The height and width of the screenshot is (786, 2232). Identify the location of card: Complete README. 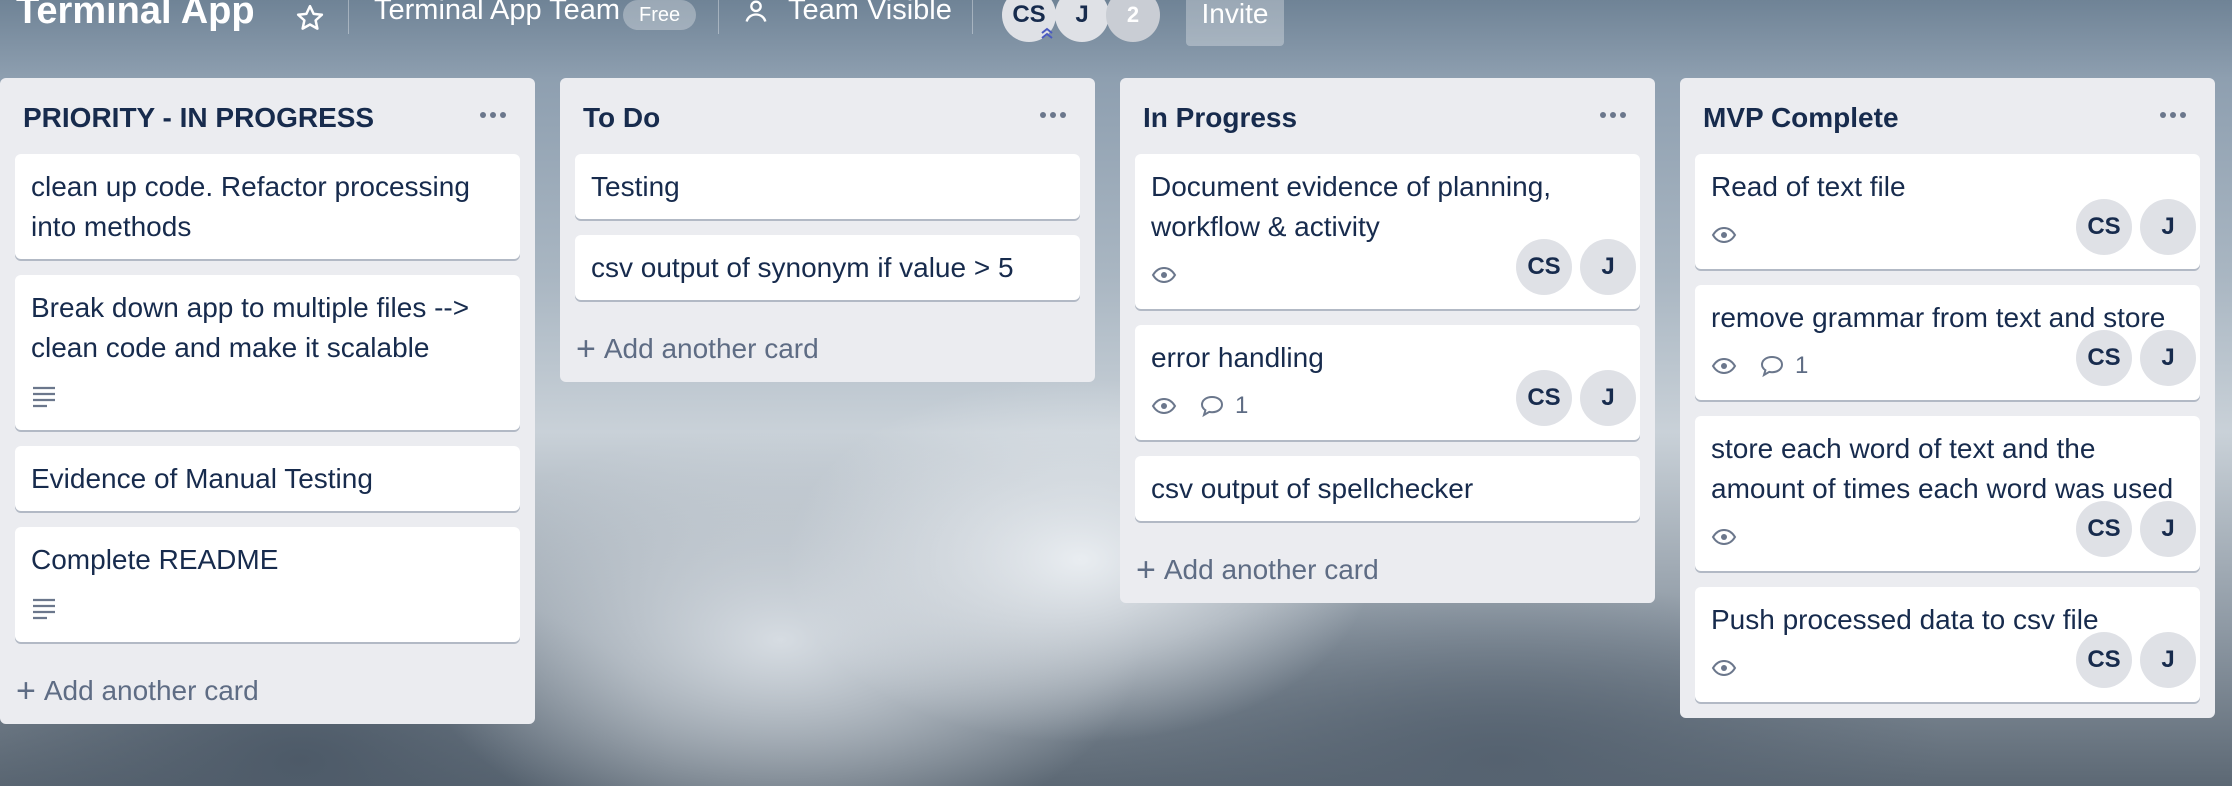
(267, 584).